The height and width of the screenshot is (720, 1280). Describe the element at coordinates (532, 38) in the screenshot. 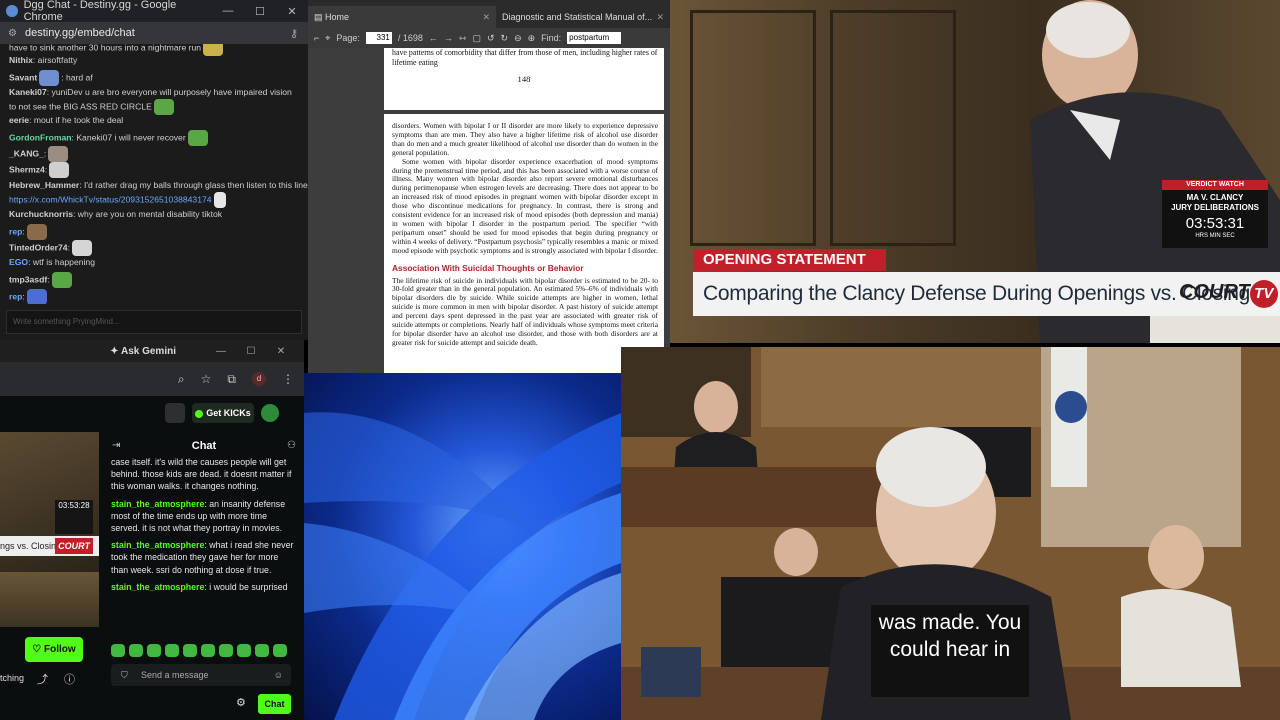

I see `zoom-in-icon: ⊕` at that location.